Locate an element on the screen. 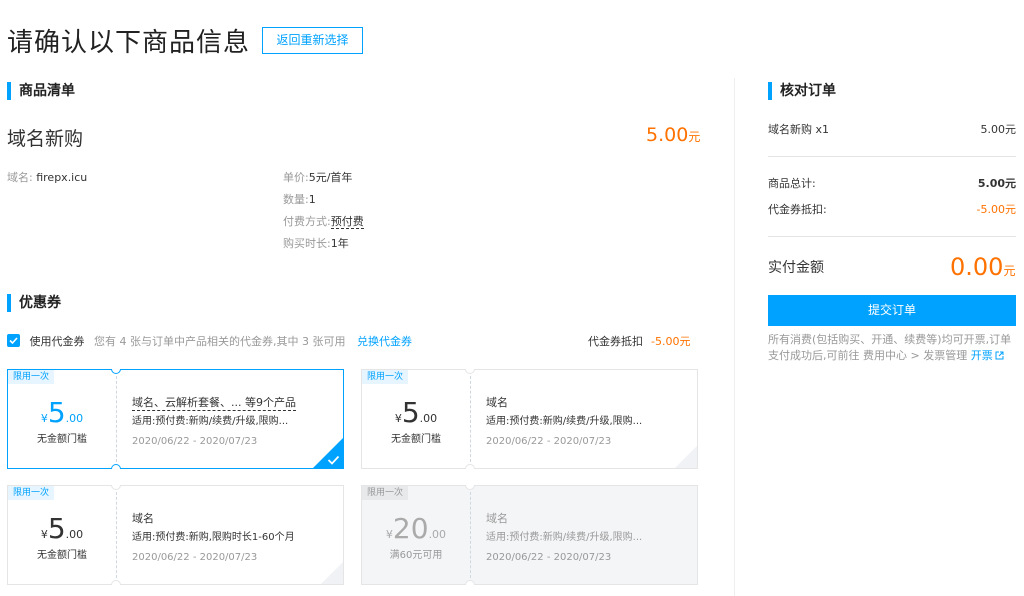  domain-label: 域名: is located at coordinates (20, 177).